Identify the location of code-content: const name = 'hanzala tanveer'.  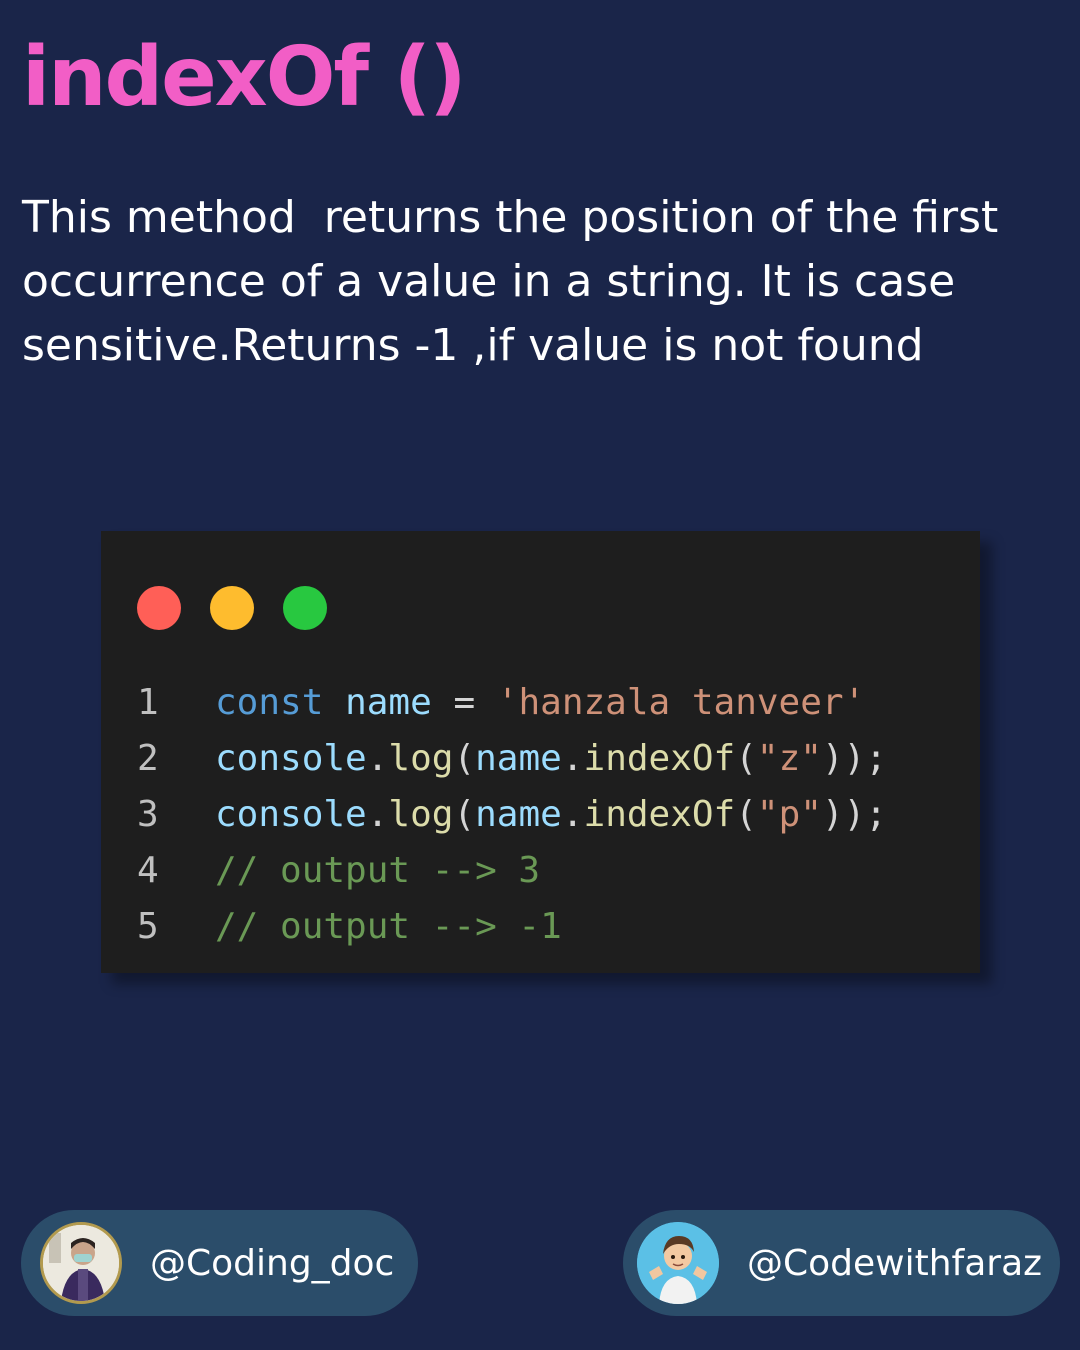
(540, 703).